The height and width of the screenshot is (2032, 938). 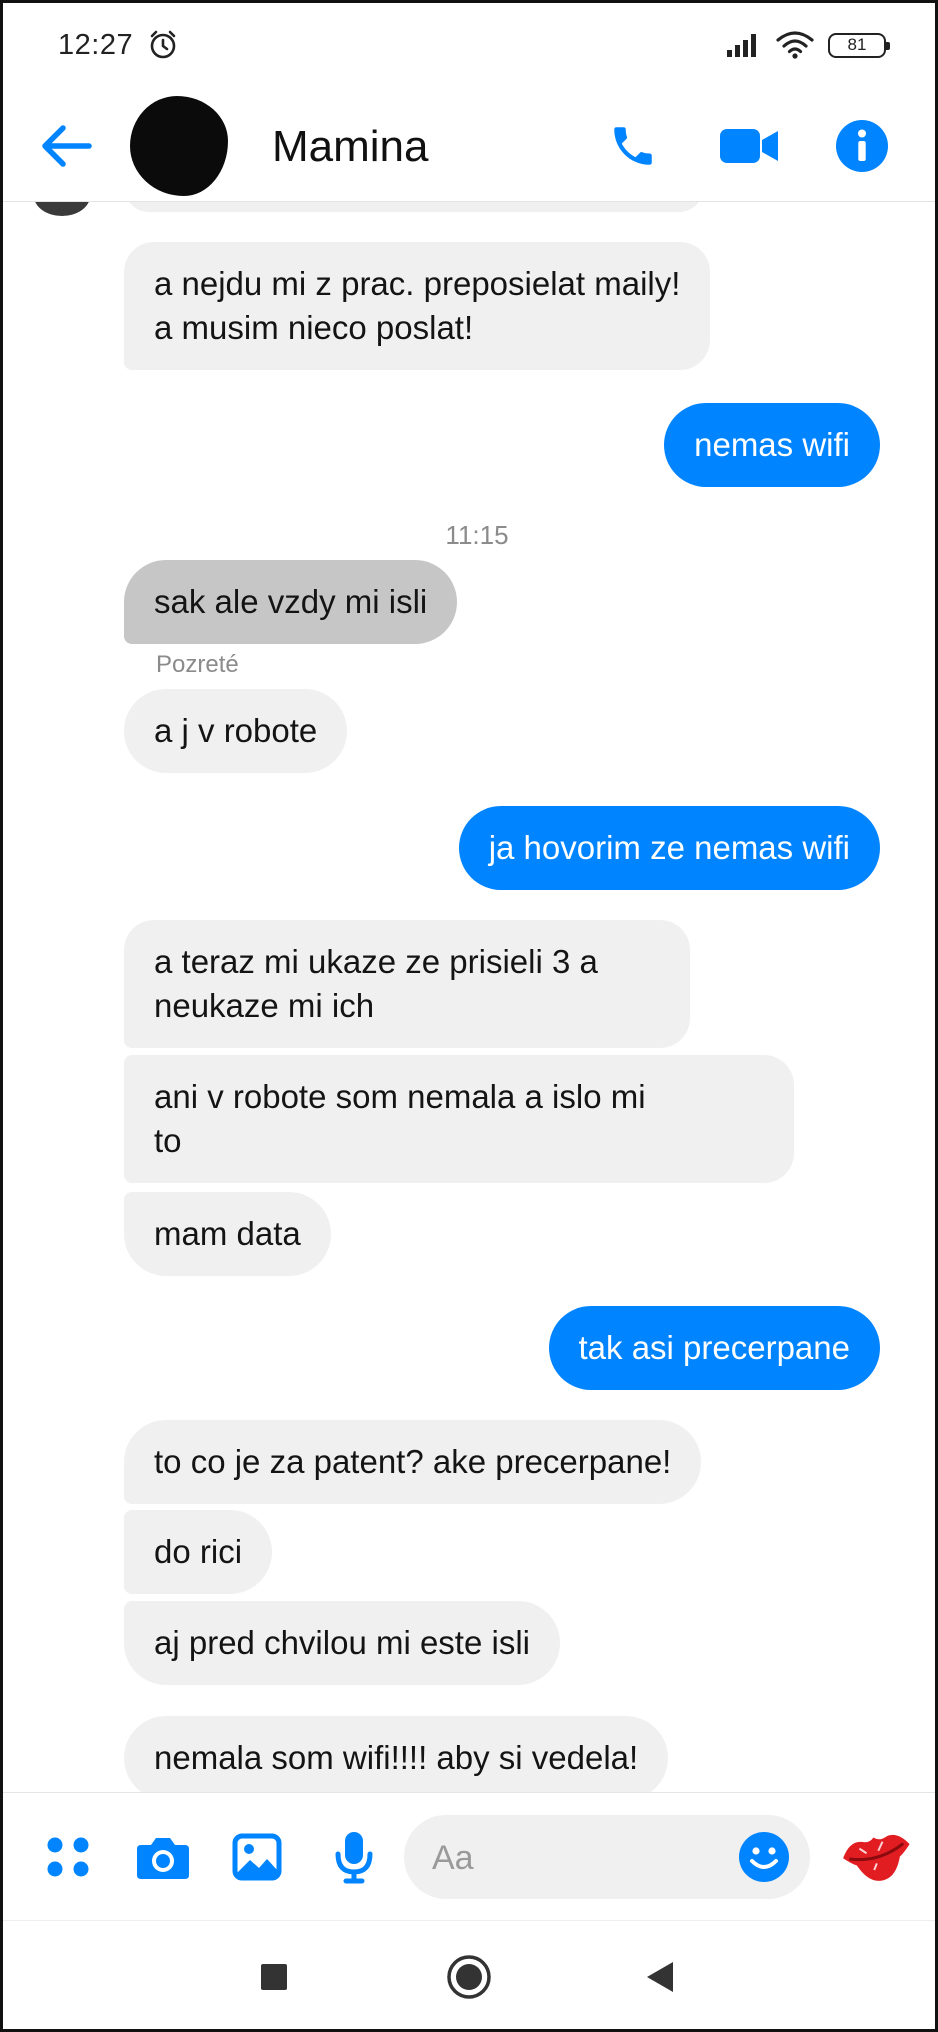 What do you see at coordinates (350, 147) in the screenshot?
I see `contact-name: Mamina` at bounding box center [350, 147].